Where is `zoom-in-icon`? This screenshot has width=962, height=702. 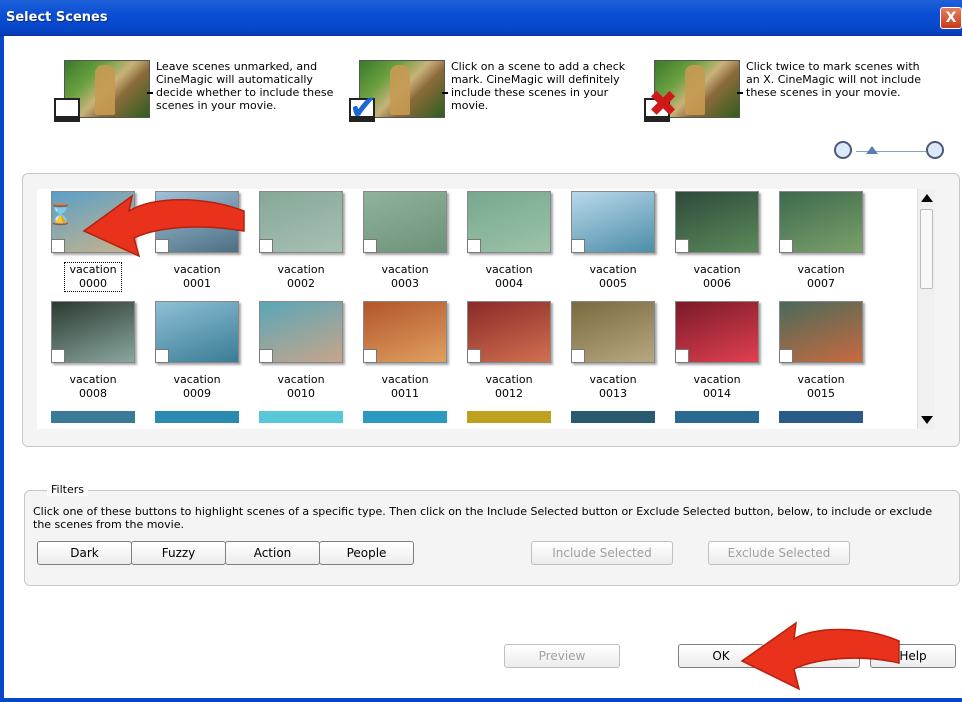
zoom-in-icon is located at coordinates (935, 150).